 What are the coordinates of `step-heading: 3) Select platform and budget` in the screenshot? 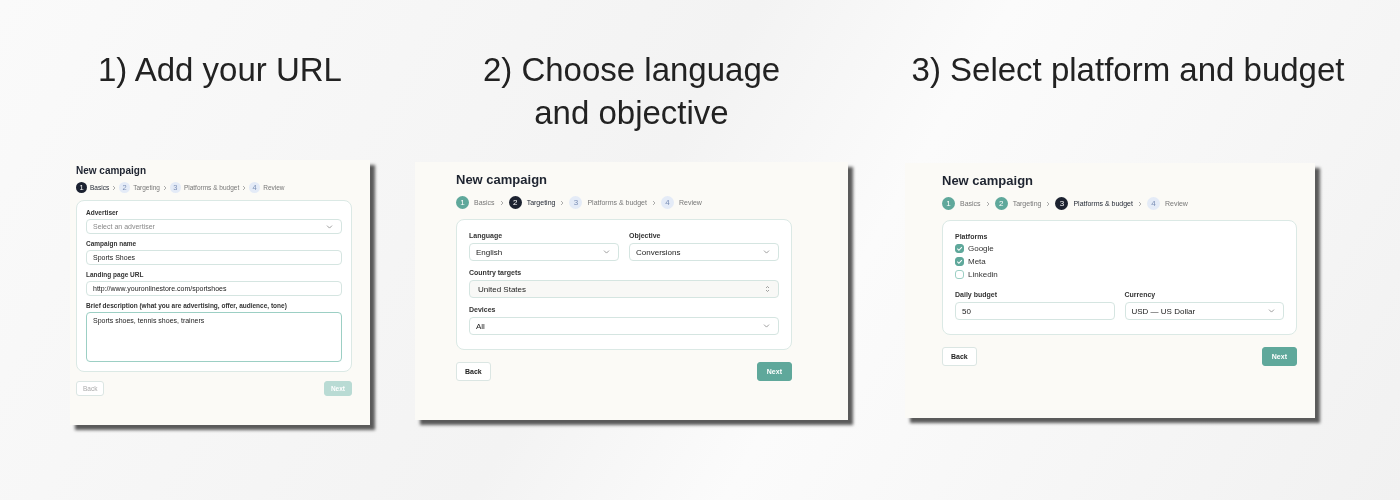 It's located at (1128, 70).